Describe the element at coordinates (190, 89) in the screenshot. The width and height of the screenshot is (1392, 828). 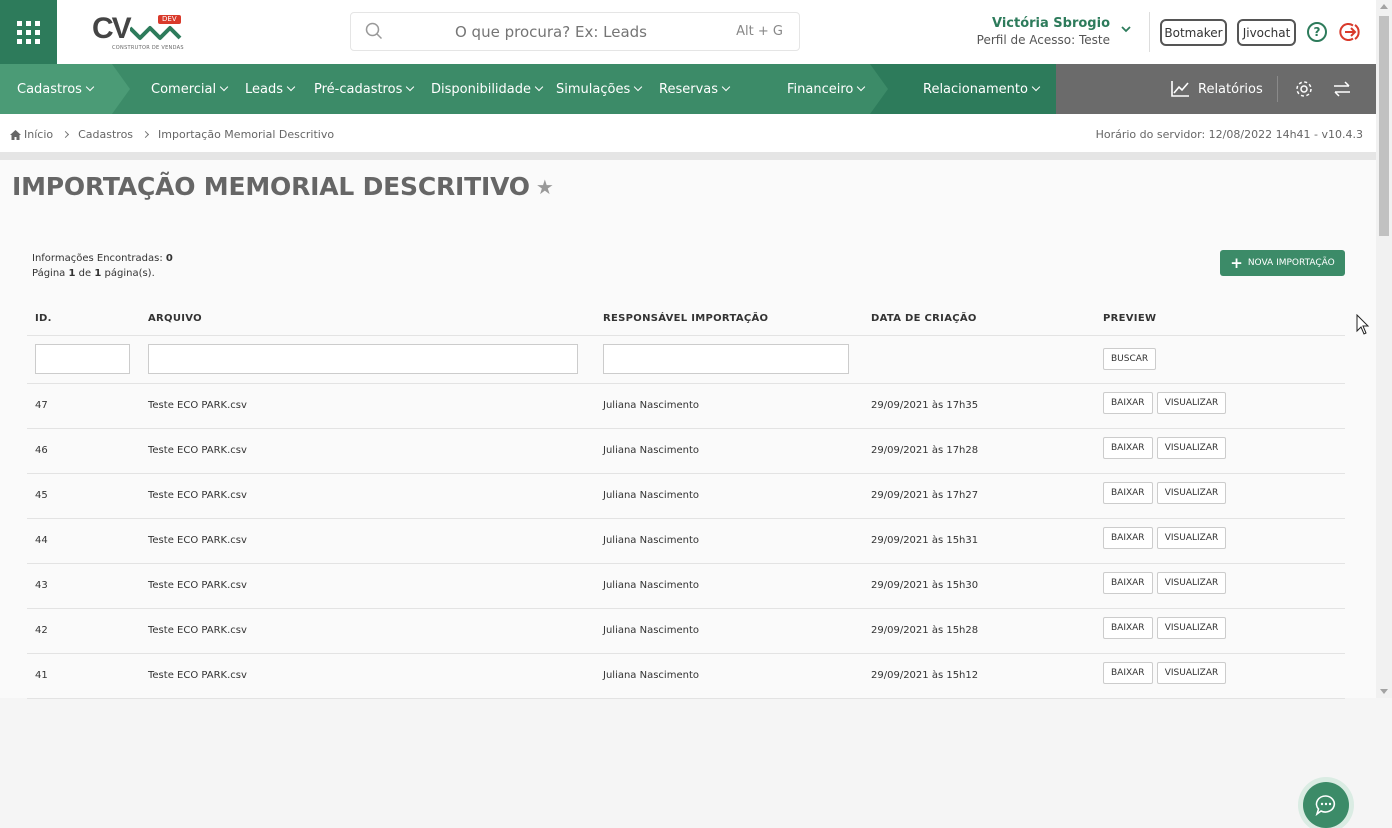
I see `nav-comercial: Comercial` at that location.